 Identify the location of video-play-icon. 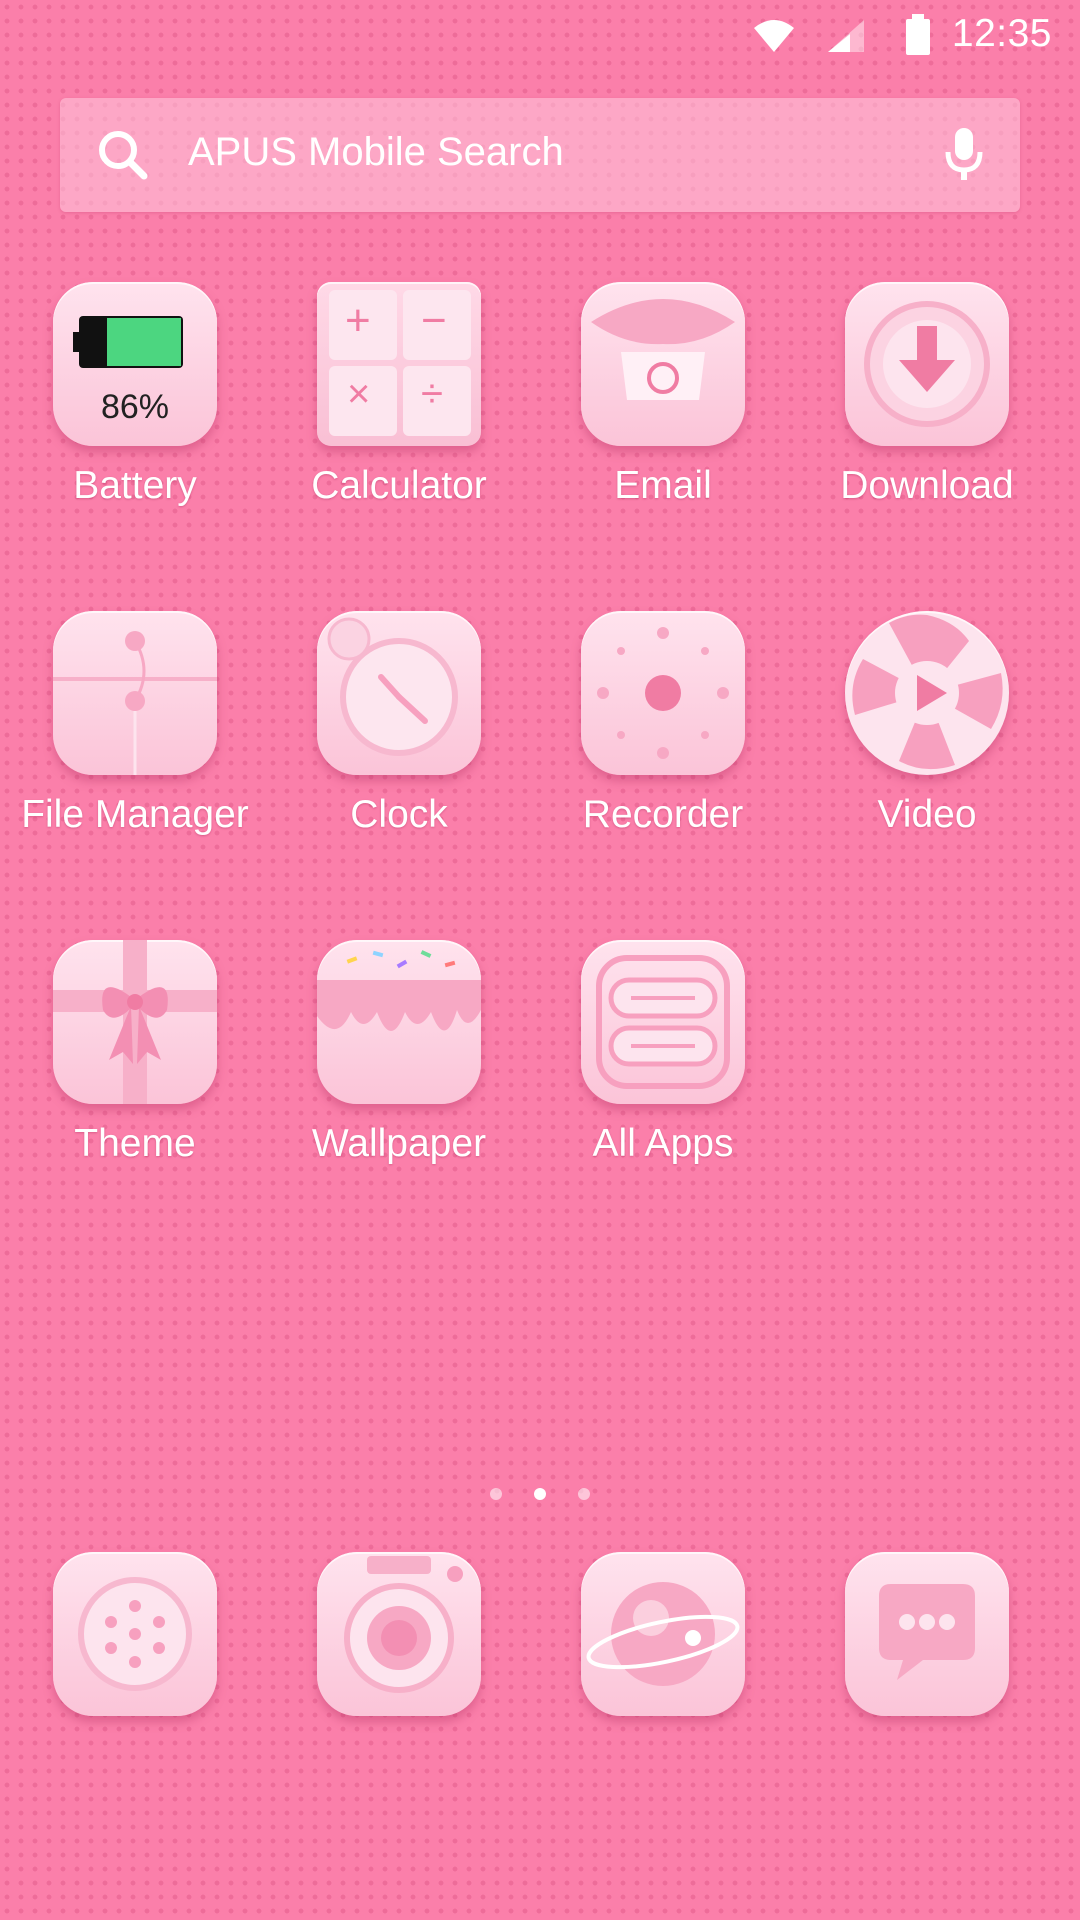
(927, 693).